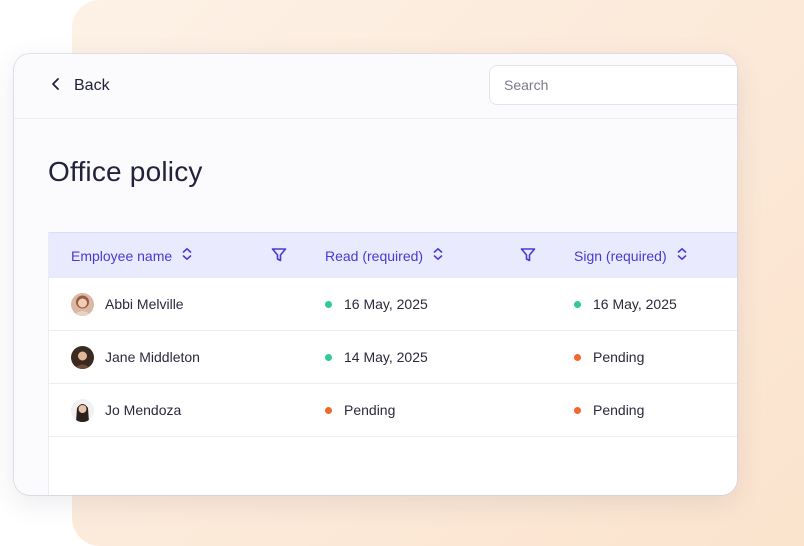  I want to click on table-row: Abbi Melville 16 May, 2025 16 May, 2025, so click(393, 304).